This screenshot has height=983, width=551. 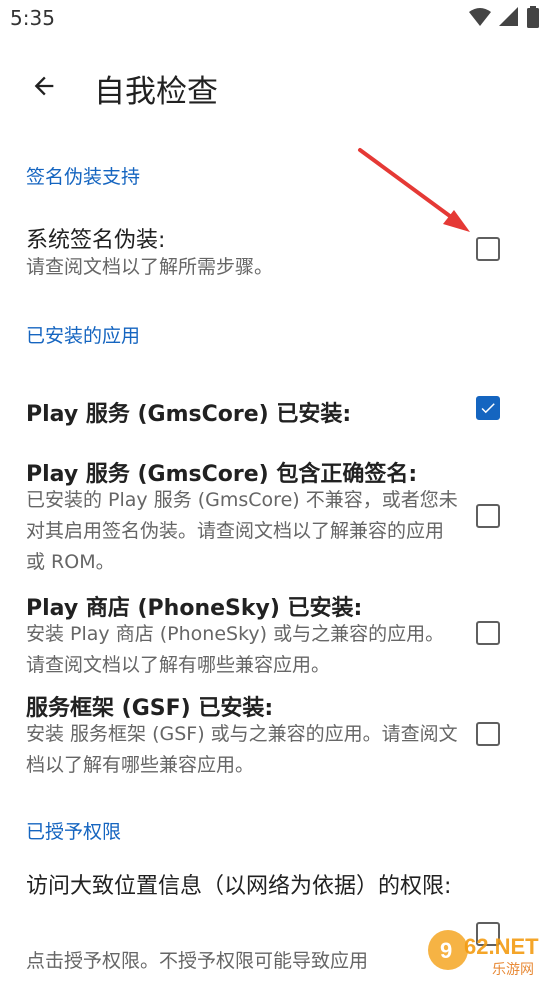 I want to click on pref-summary: 请查阅文档以了解所需步骤。, so click(x=150, y=267).